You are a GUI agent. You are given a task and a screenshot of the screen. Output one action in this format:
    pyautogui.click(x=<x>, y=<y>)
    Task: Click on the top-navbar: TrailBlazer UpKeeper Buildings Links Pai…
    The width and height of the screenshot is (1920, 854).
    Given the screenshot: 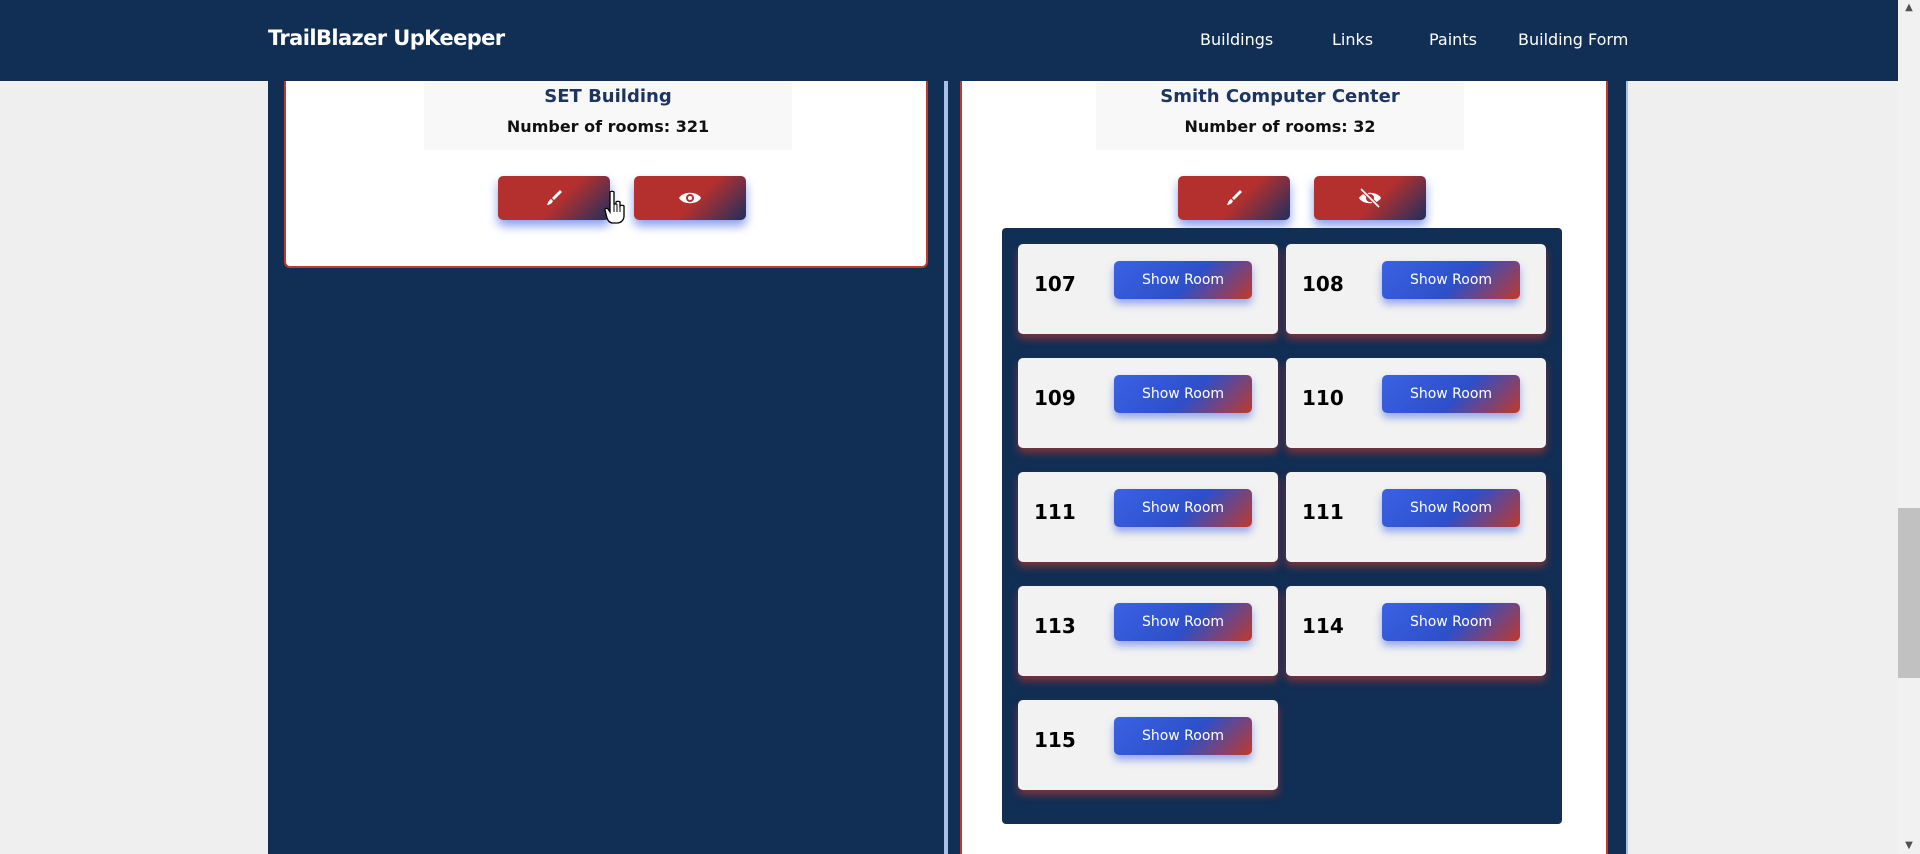 What is the action you would take?
    pyautogui.click(x=949, y=40)
    